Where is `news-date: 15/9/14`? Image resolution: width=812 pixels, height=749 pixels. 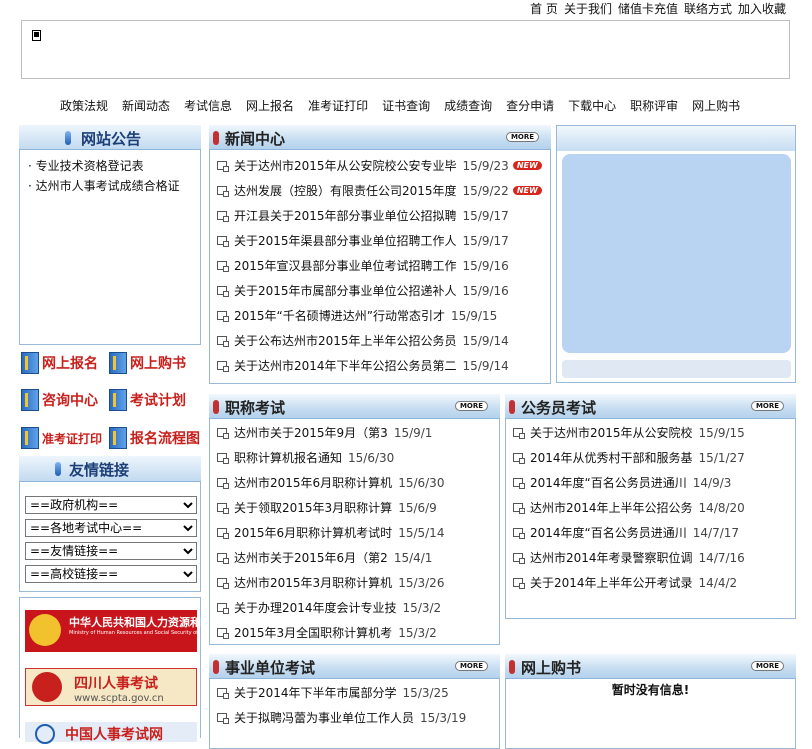 news-date: 15/9/14 is located at coordinates (485, 365).